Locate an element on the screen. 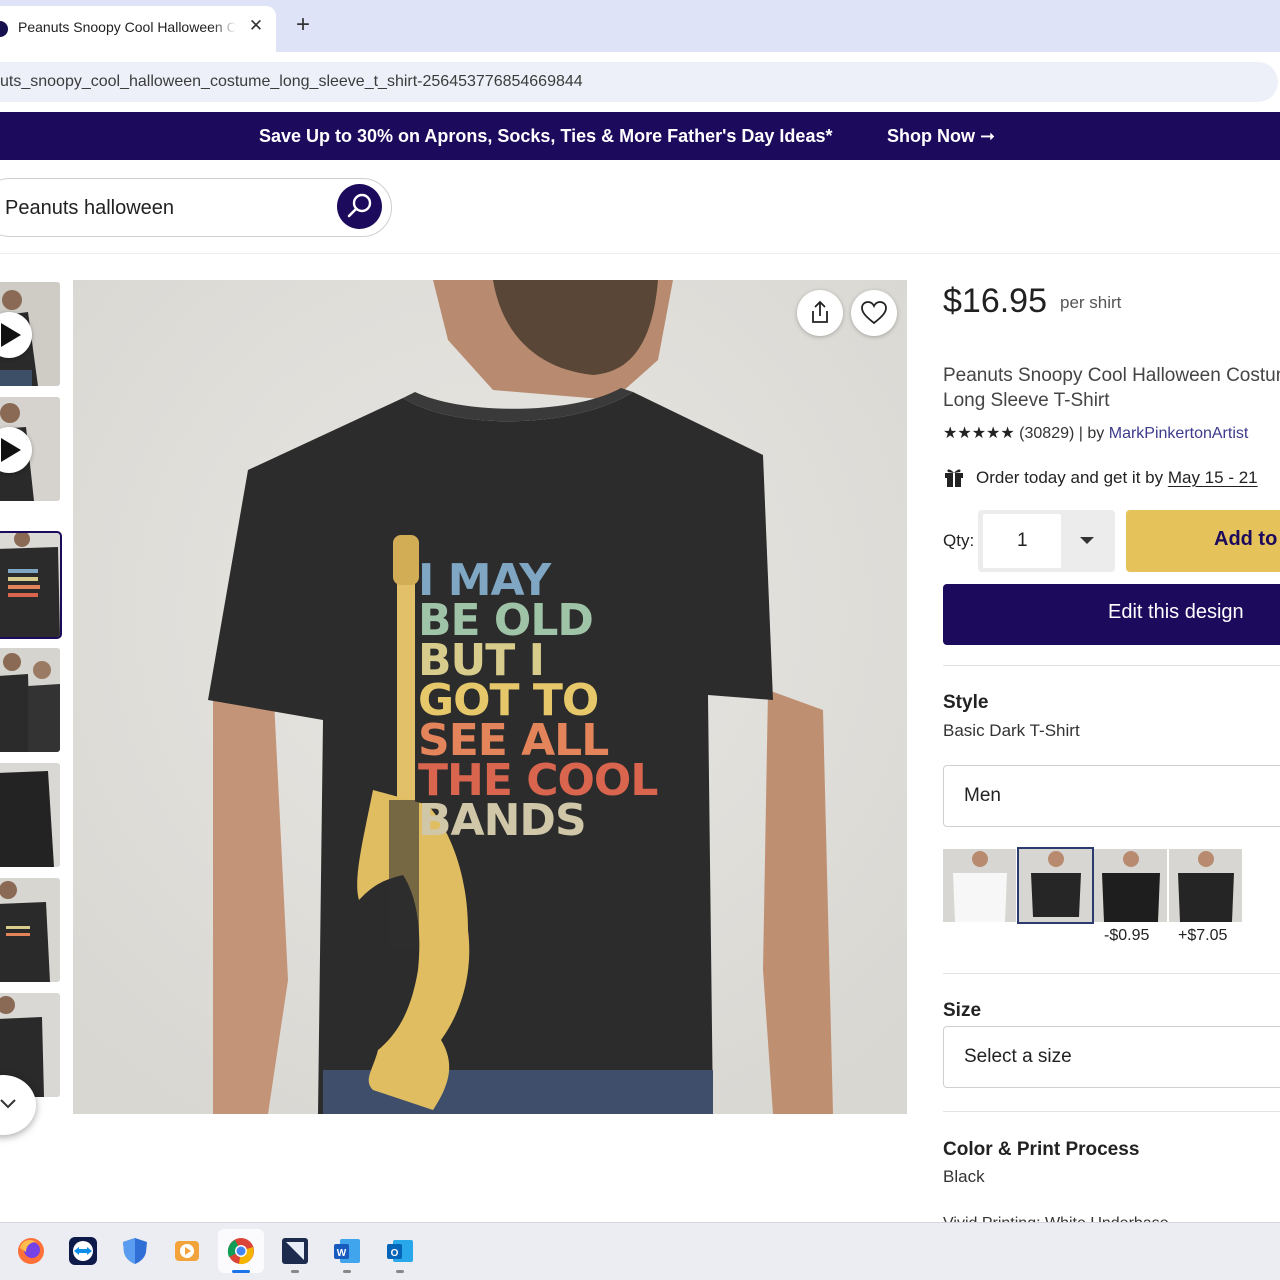 This screenshot has height=1280, width=1280. product-price: $16.95 is located at coordinates (995, 301).